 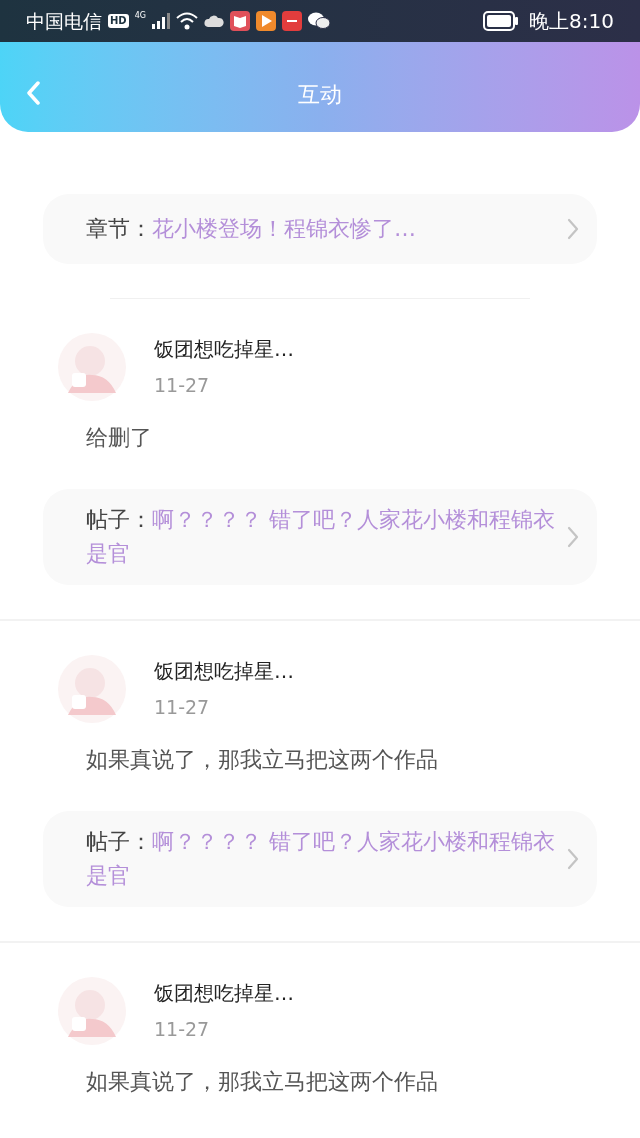 I want to click on carrier-name: 中国电信, so click(x=64, y=21).